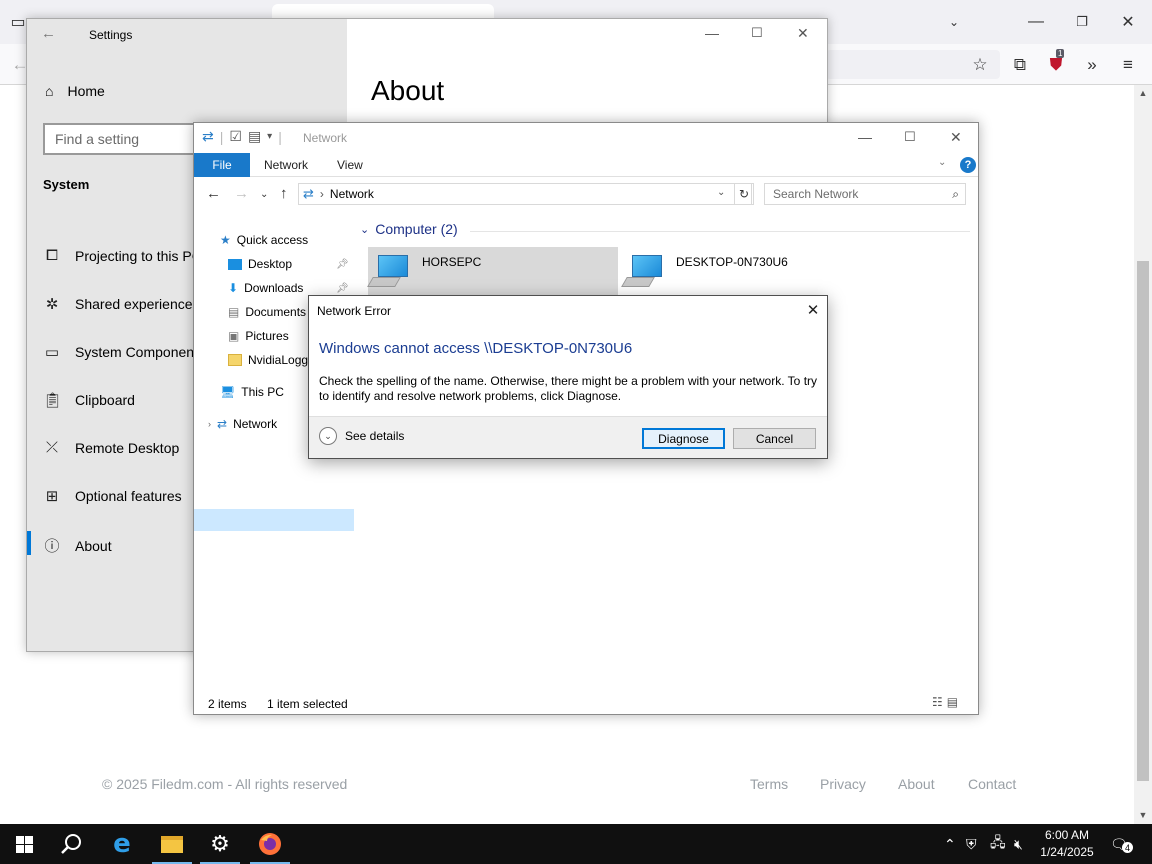  I want to click on footer-link-terms: Terms, so click(769, 784).